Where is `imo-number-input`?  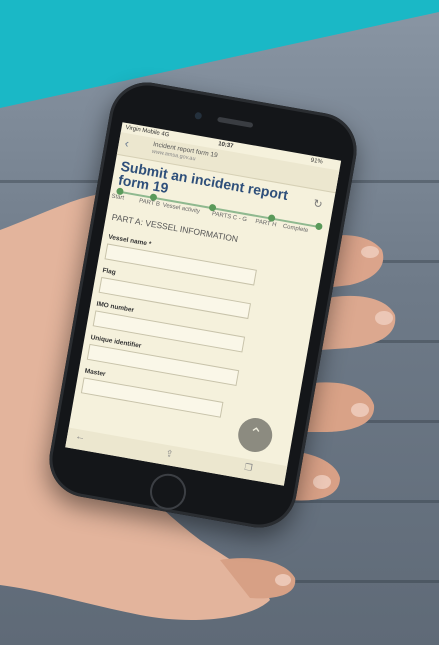 imo-number-input is located at coordinates (169, 331).